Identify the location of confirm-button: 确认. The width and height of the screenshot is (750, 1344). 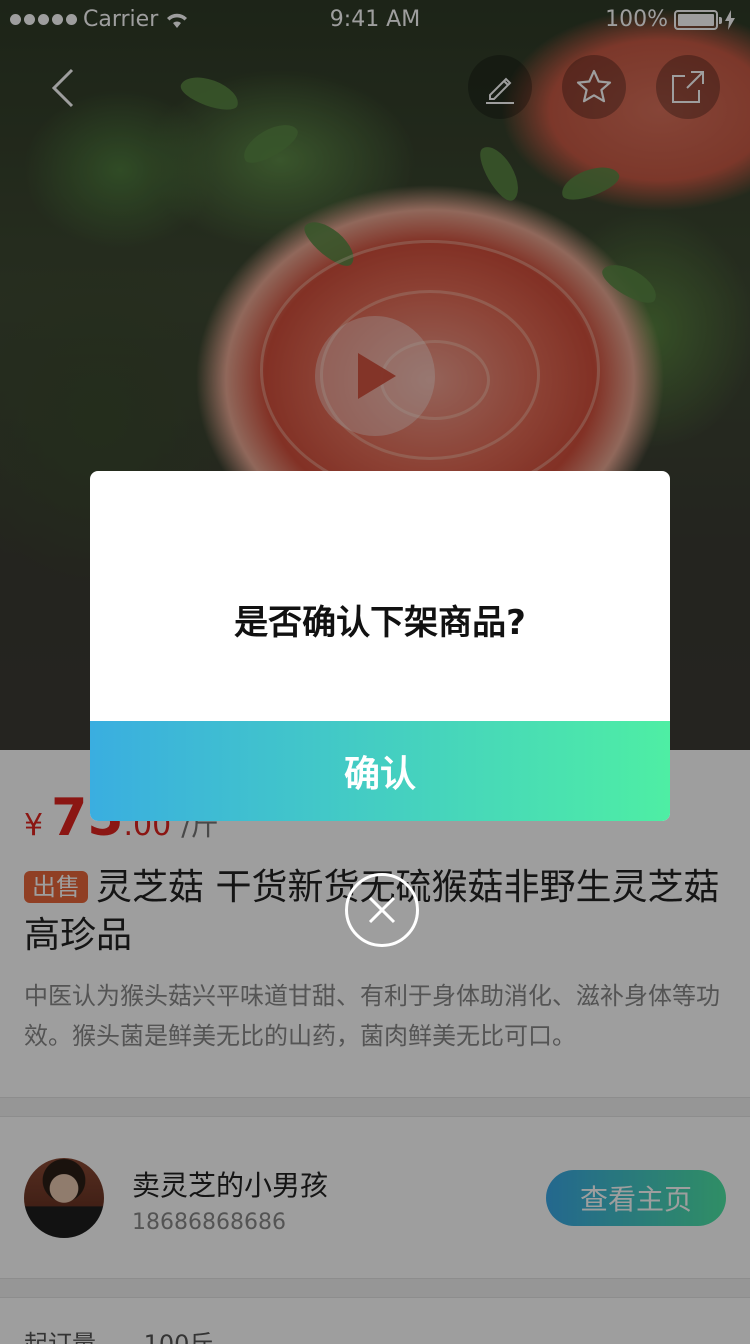
(380, 771).